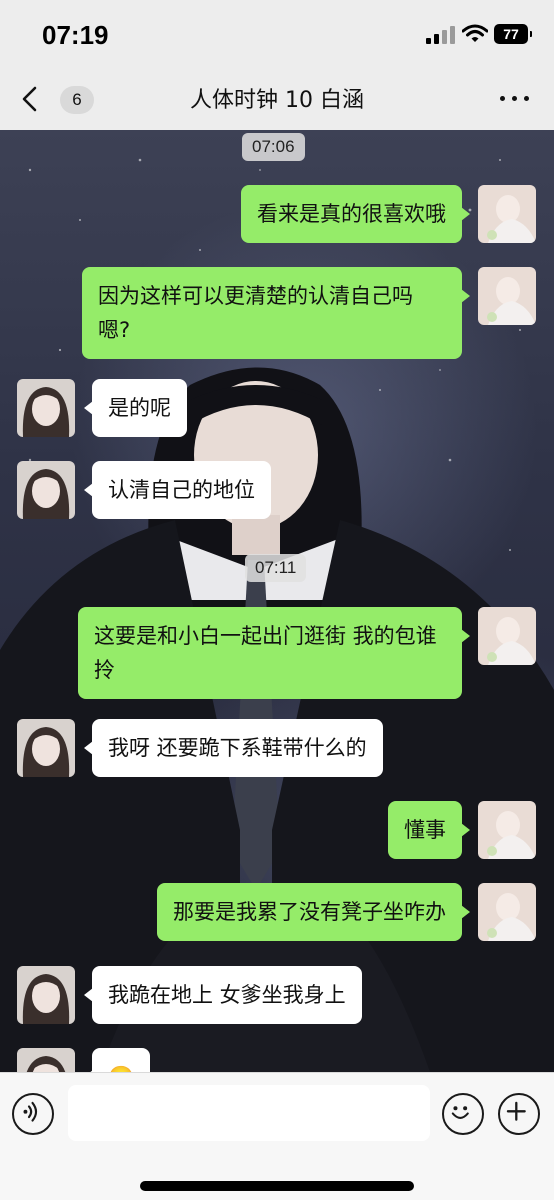 The image size is (554, 1200). Describe the element at coordinates (355, 214) in the screenshot. I see `message-bubble-outgoing: 看来是真的很喜欢哦` at that location.